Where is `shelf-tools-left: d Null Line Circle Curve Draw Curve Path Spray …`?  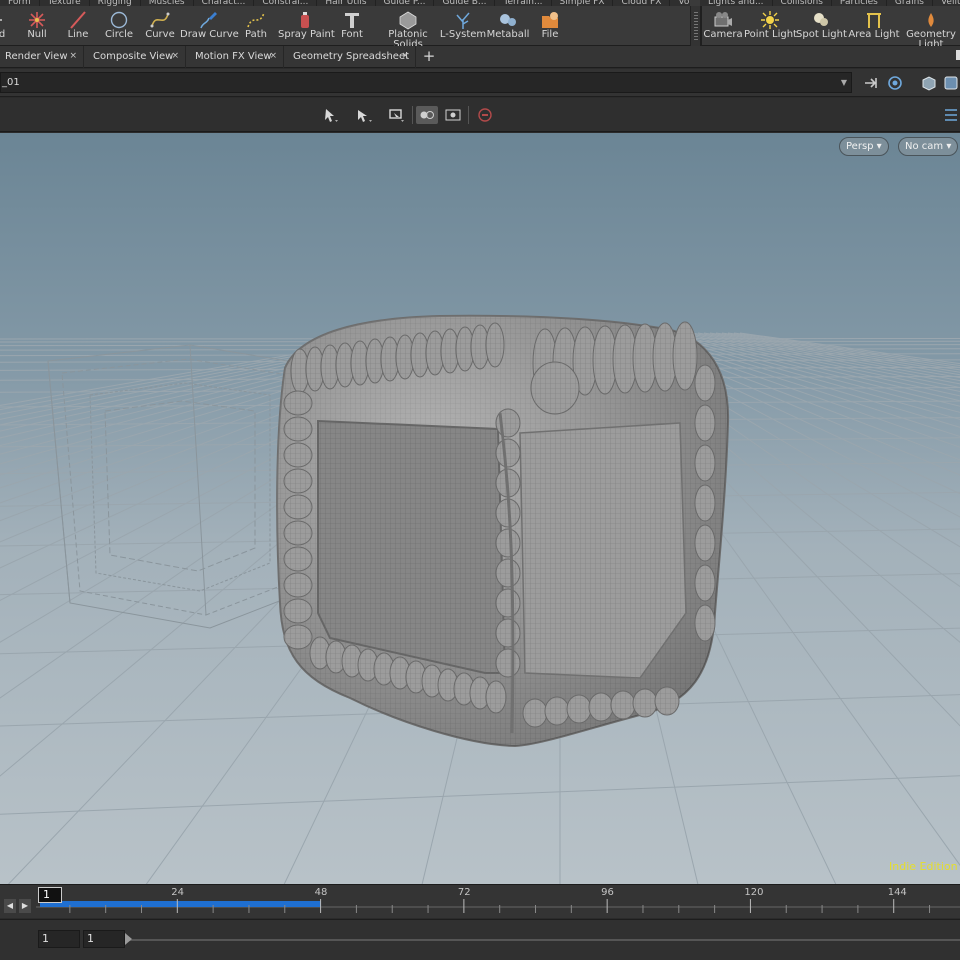 shelf-tools-left: d Null Line Circle Curve Draw Curve Path Spray … is located at coordinates (345, 28).